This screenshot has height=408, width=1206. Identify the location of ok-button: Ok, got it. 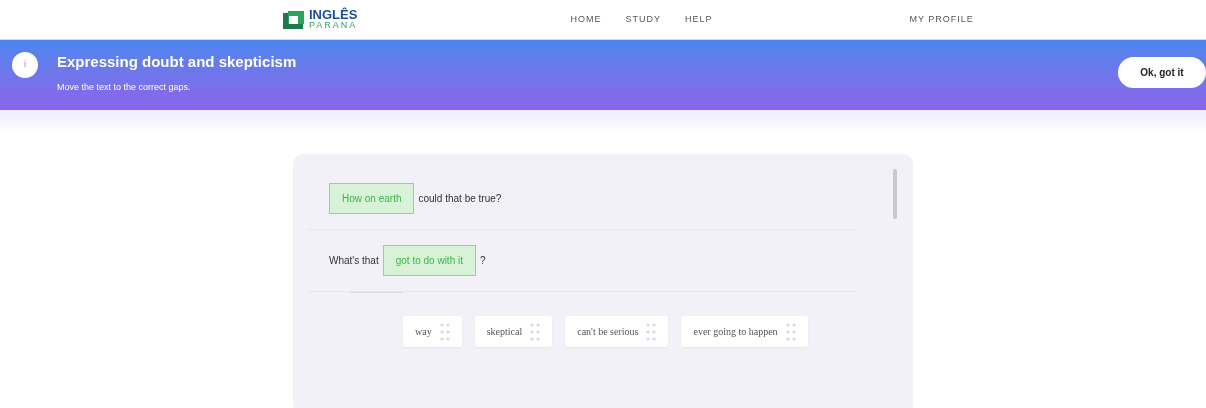
(1162, 72).